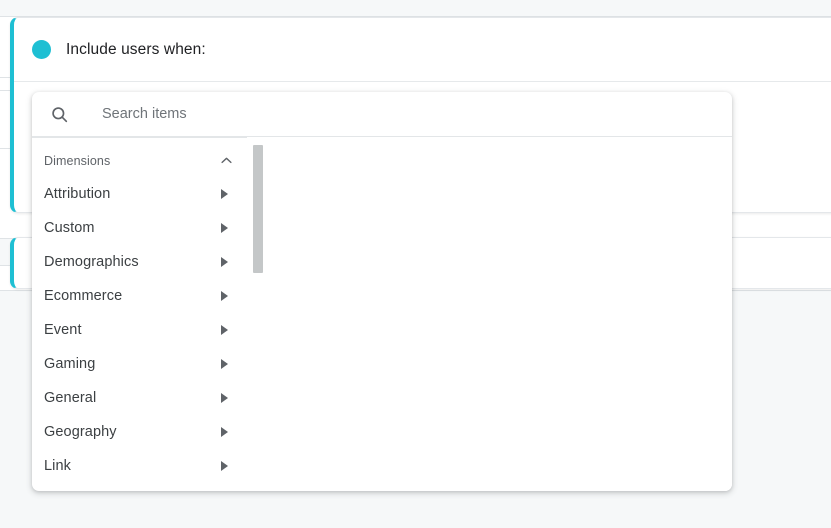 The height and width of the screenshot is (528, 831). I want to click on list-item-label: Ecommerce, so click(83, 296).